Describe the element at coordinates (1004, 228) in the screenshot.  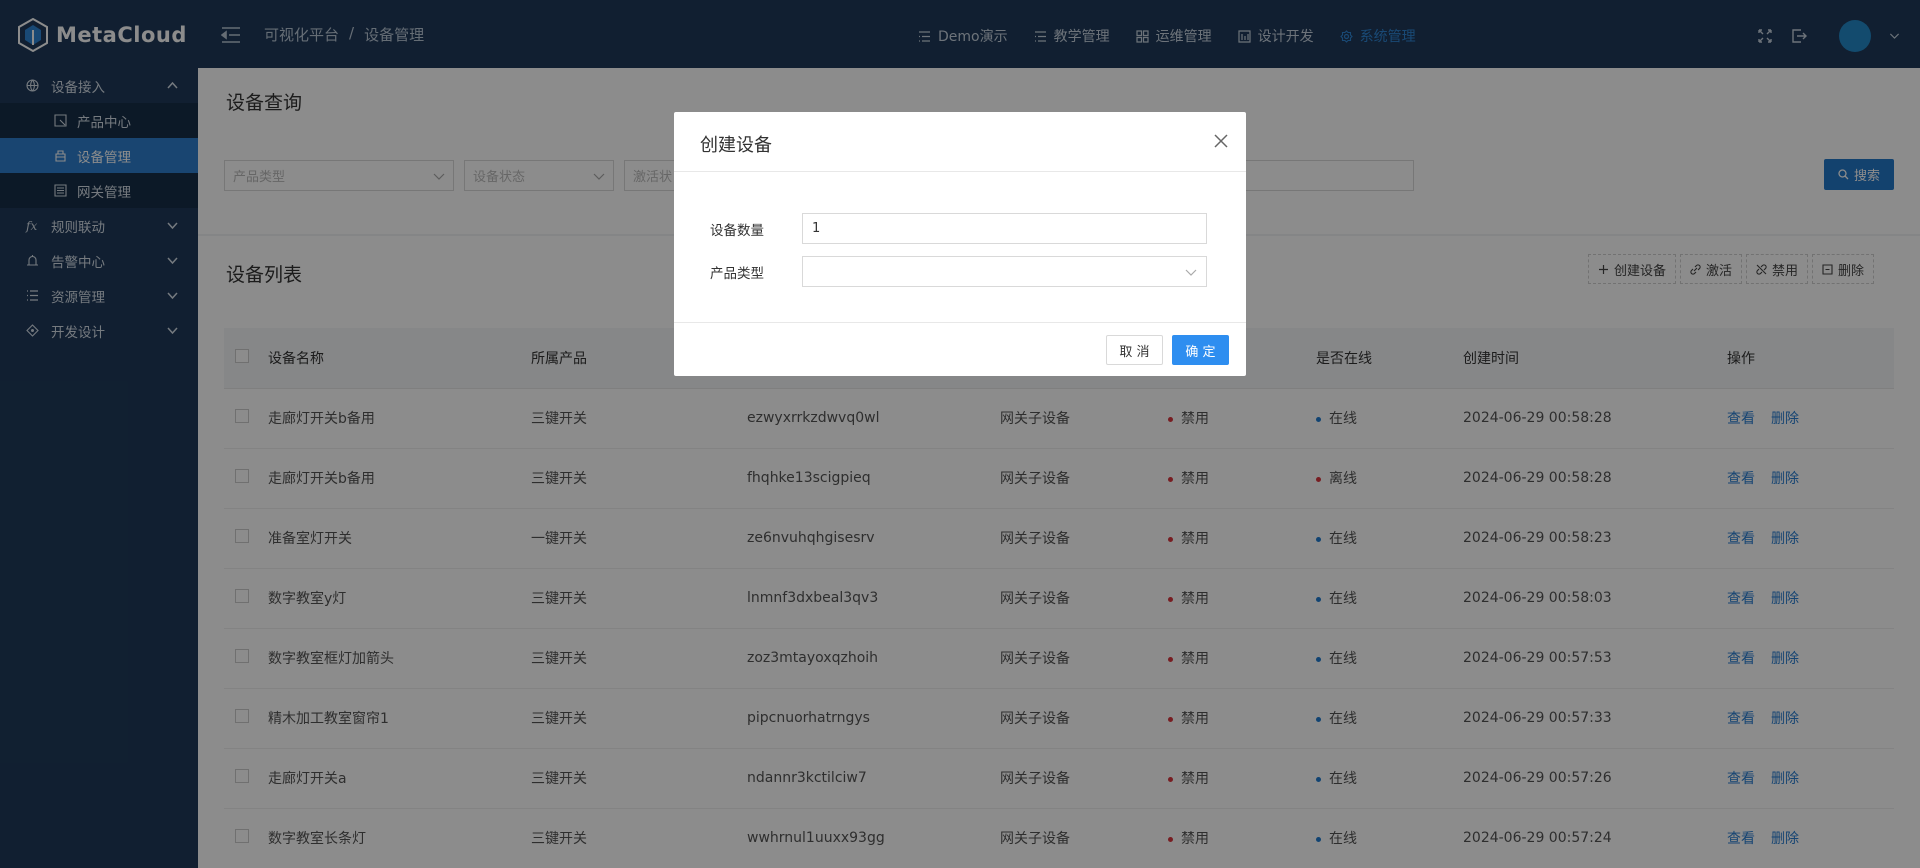
I see `device-count-input: 1` at that location.